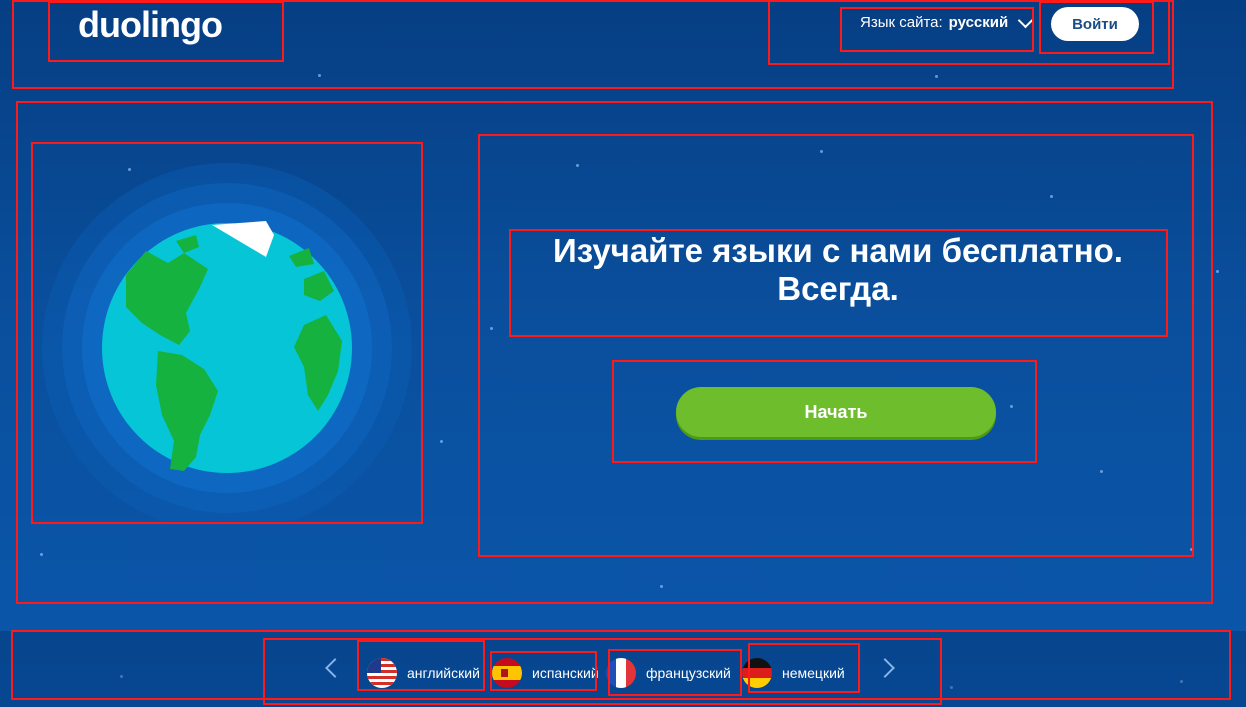 Image resolution: width=1246 pixels, height=707 pixels. I want to click on annotation-box-login, so click(1096, 27).